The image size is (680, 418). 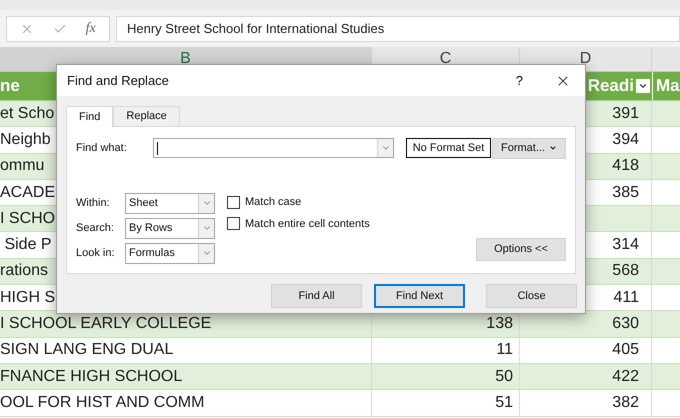 I want to click on select-field: Formulas, so click(x=170, y=253).